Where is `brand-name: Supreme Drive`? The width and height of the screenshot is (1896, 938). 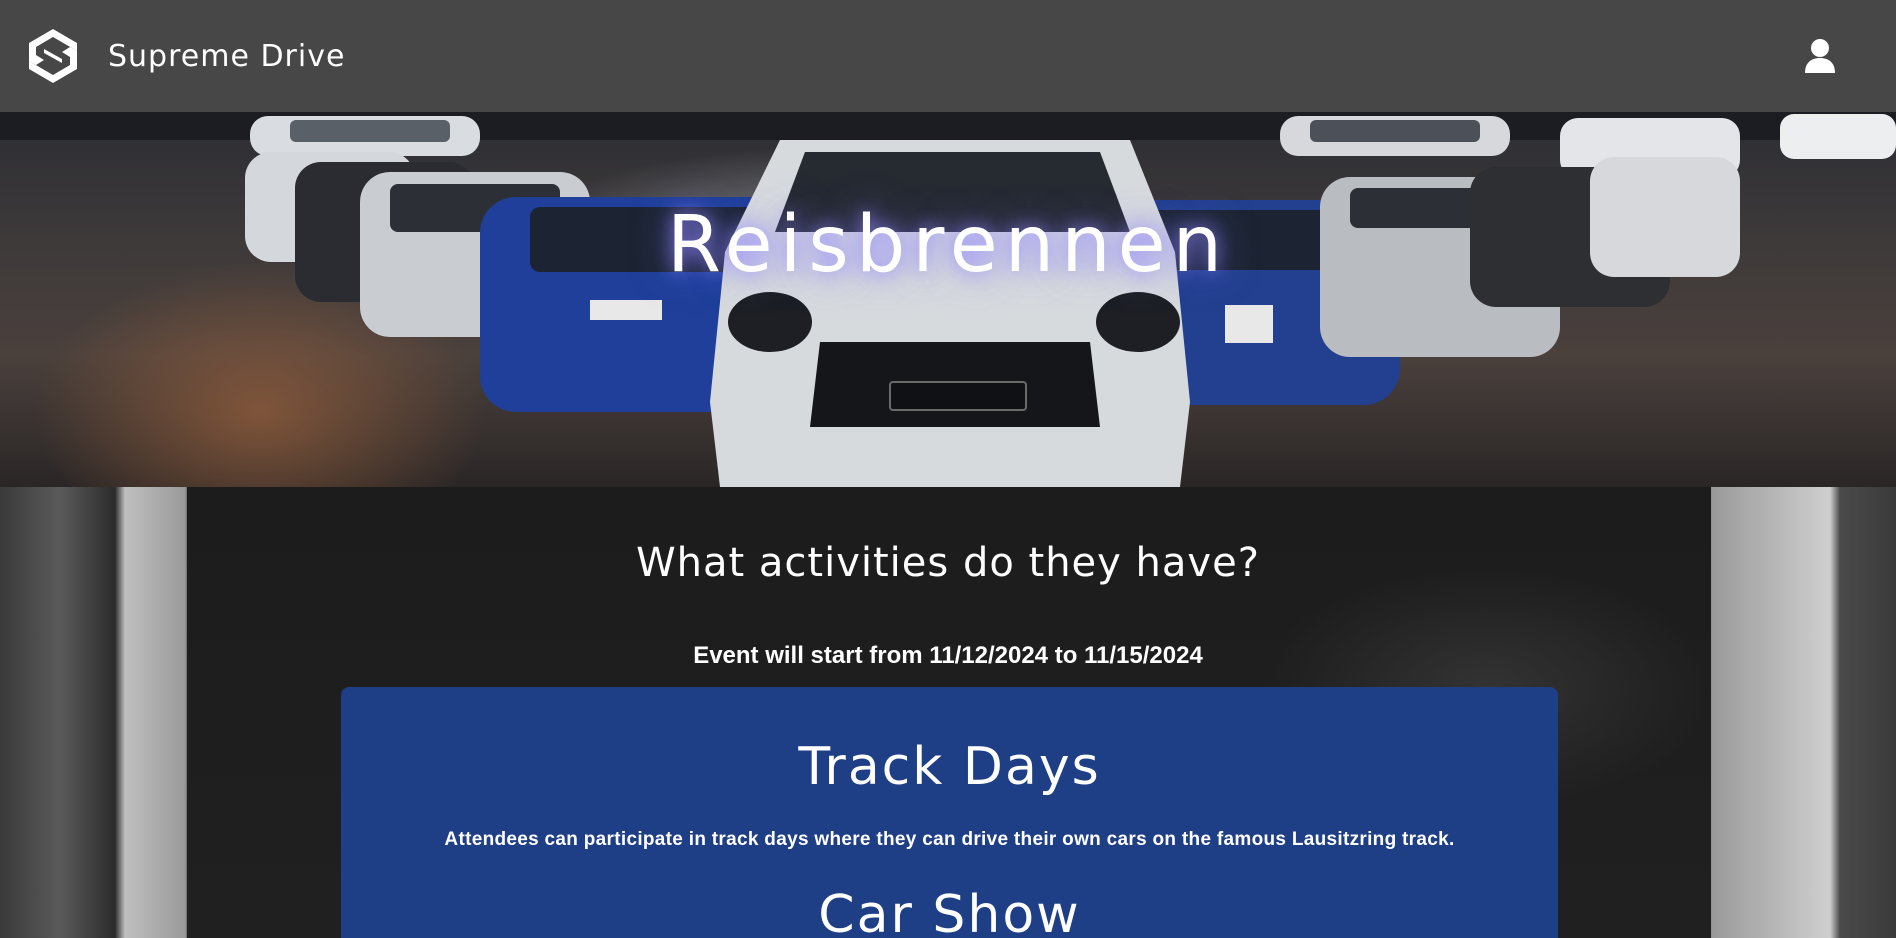
brand-name: Supreme Drive is located at coordinates (227, 56).